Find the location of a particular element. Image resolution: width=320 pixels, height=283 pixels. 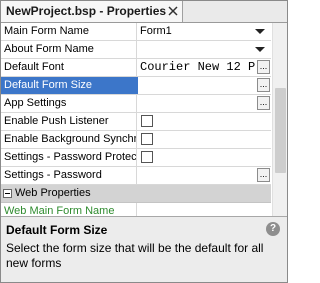

property-name: About Form Name is located at coordinates (69, 49).